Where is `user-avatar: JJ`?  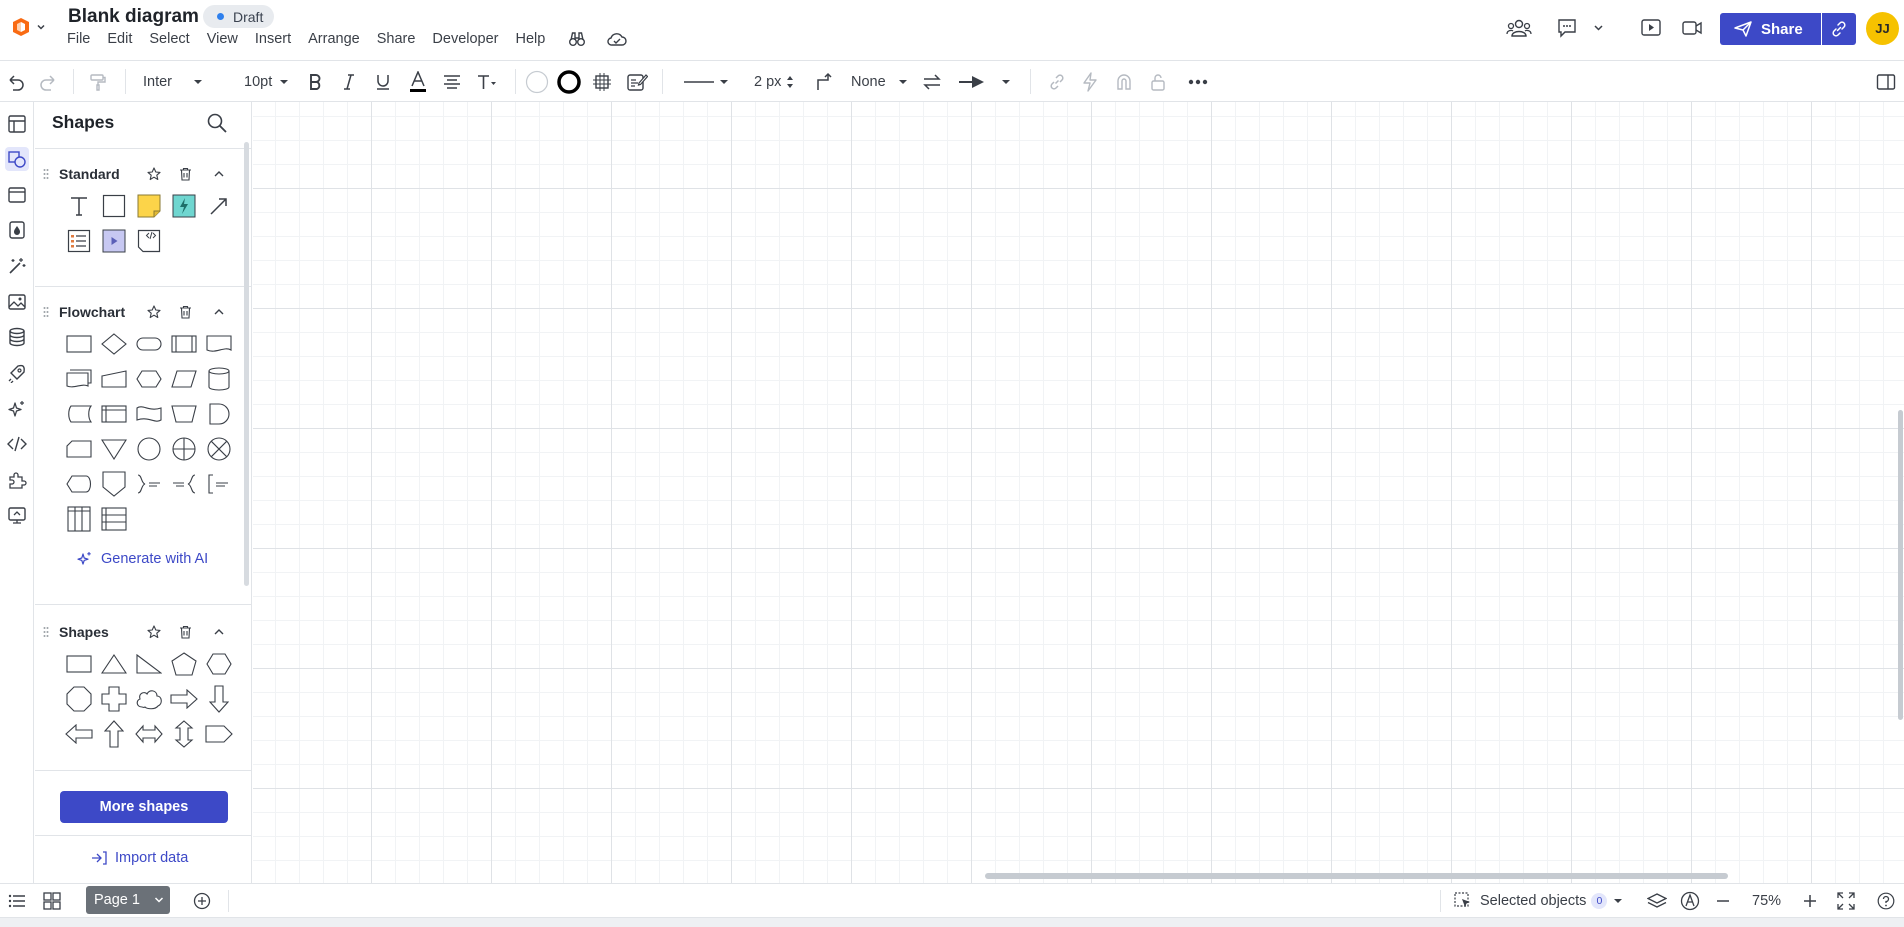 user-avatar: JJ is located at coordinates (1882, 28).